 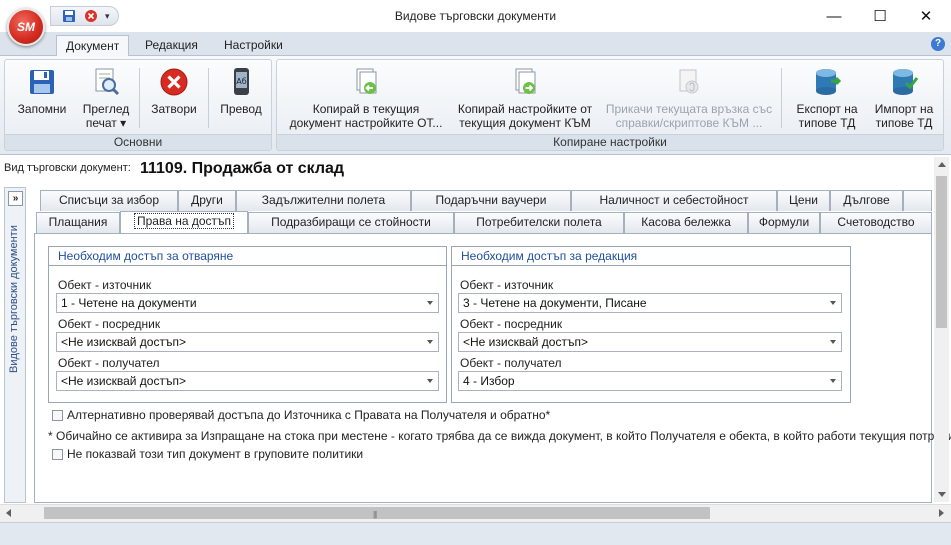 I want to click on scroll-grip-icon: |||, so click(x=375, y=514).